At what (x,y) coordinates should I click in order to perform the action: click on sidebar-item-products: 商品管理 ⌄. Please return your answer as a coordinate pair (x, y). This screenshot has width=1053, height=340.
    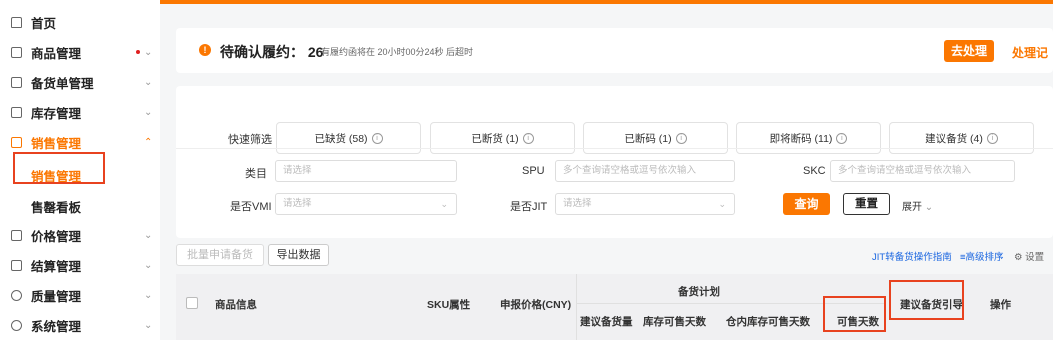
    Looking at the image, I should click on (80, 52).